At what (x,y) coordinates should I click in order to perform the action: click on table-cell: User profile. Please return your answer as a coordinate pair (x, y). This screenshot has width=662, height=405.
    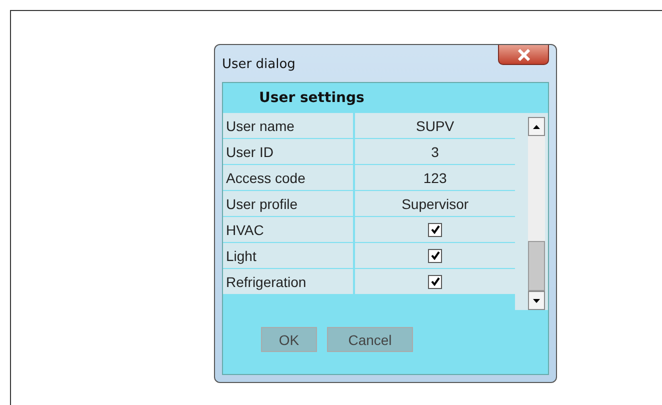
    Looking at the image, I should click on (289, 203).